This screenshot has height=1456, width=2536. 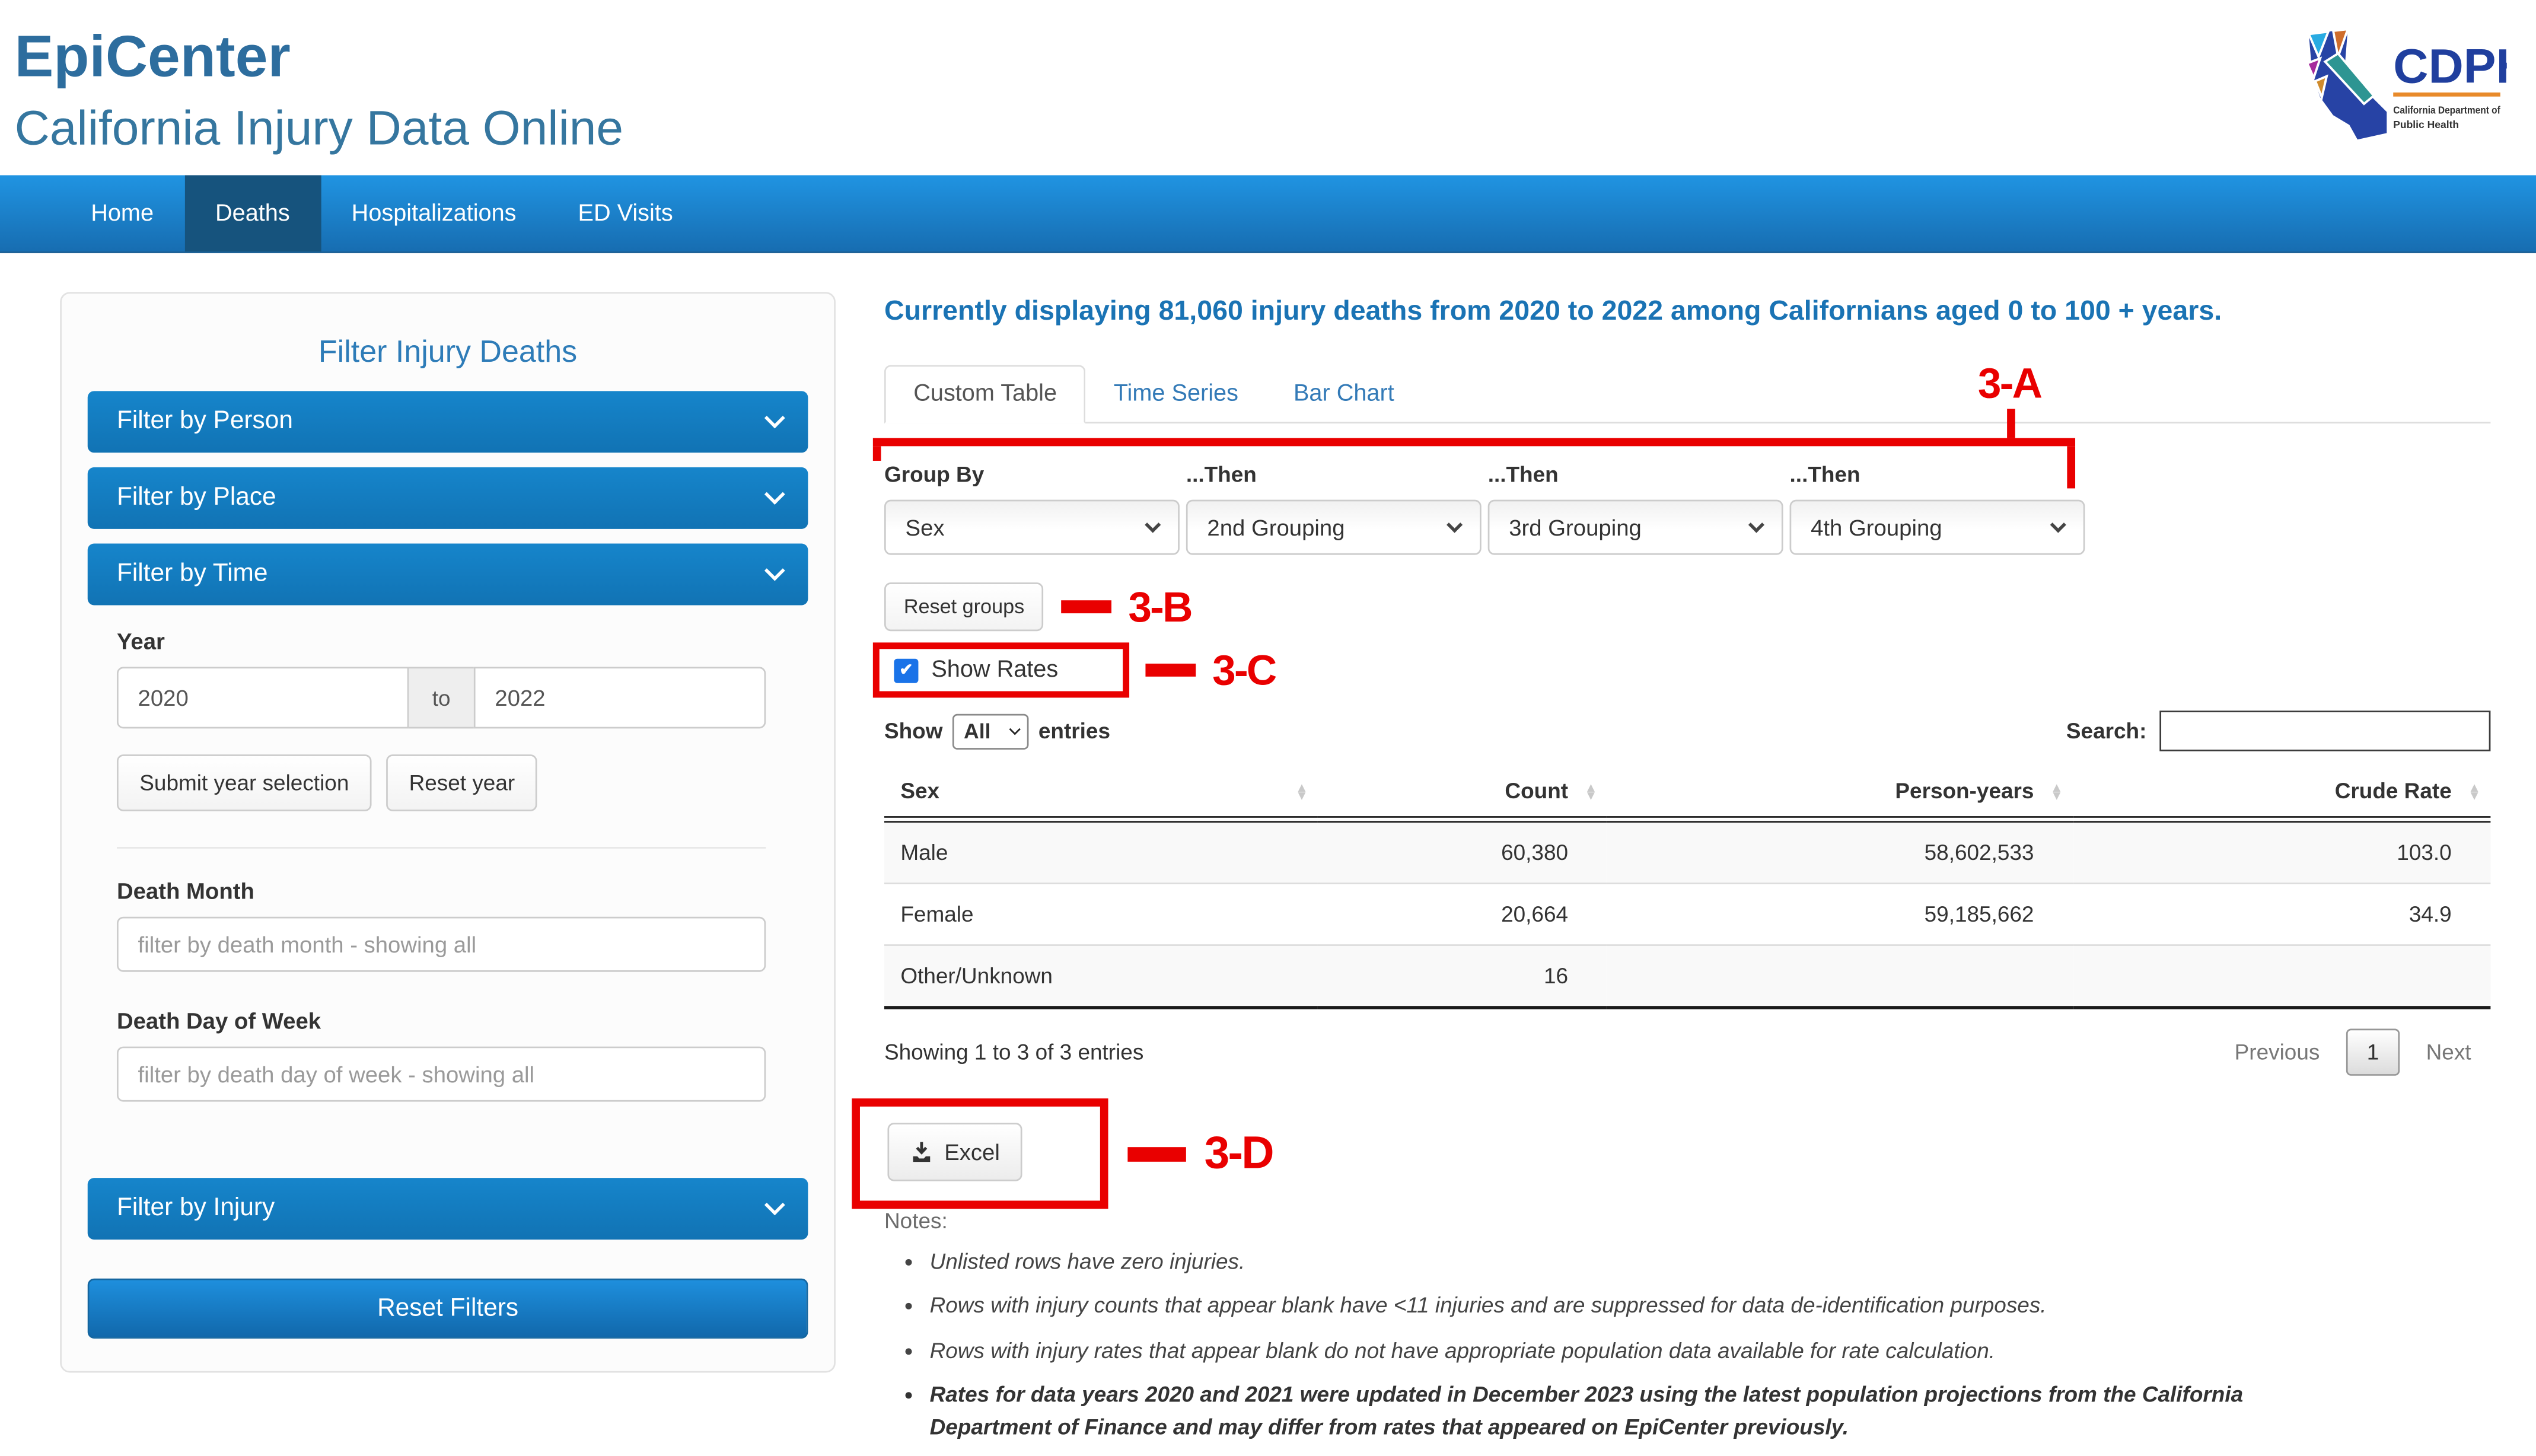 What do you see at coordinates (1556, 976) in the screenshot?
I see `cell-count: 16` at bounding box center [1556, 976].